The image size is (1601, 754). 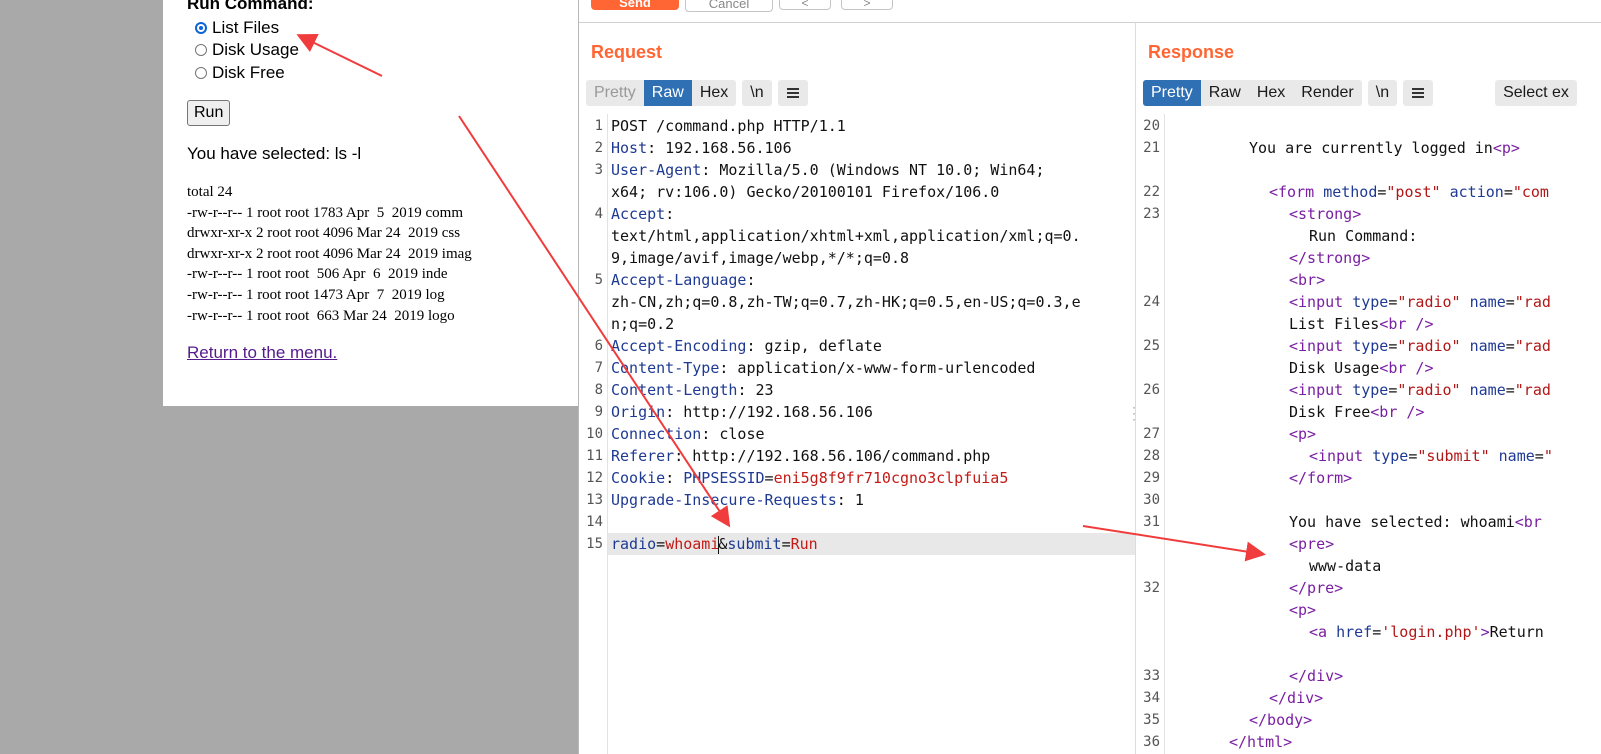 I want to click on line-number: 7, so click(x=598, y=368).